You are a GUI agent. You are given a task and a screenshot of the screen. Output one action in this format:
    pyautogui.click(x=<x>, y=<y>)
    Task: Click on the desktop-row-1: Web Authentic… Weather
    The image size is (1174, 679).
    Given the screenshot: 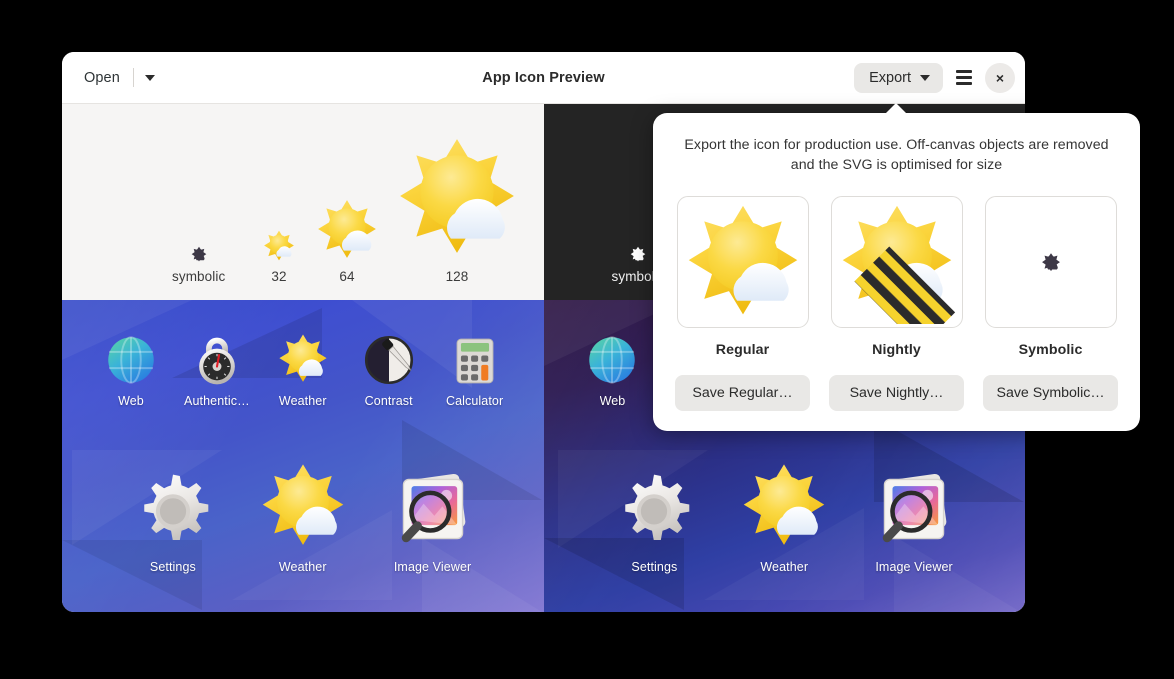 What is the action you would take?
    pyautogui.click(x=303, y=370)
    